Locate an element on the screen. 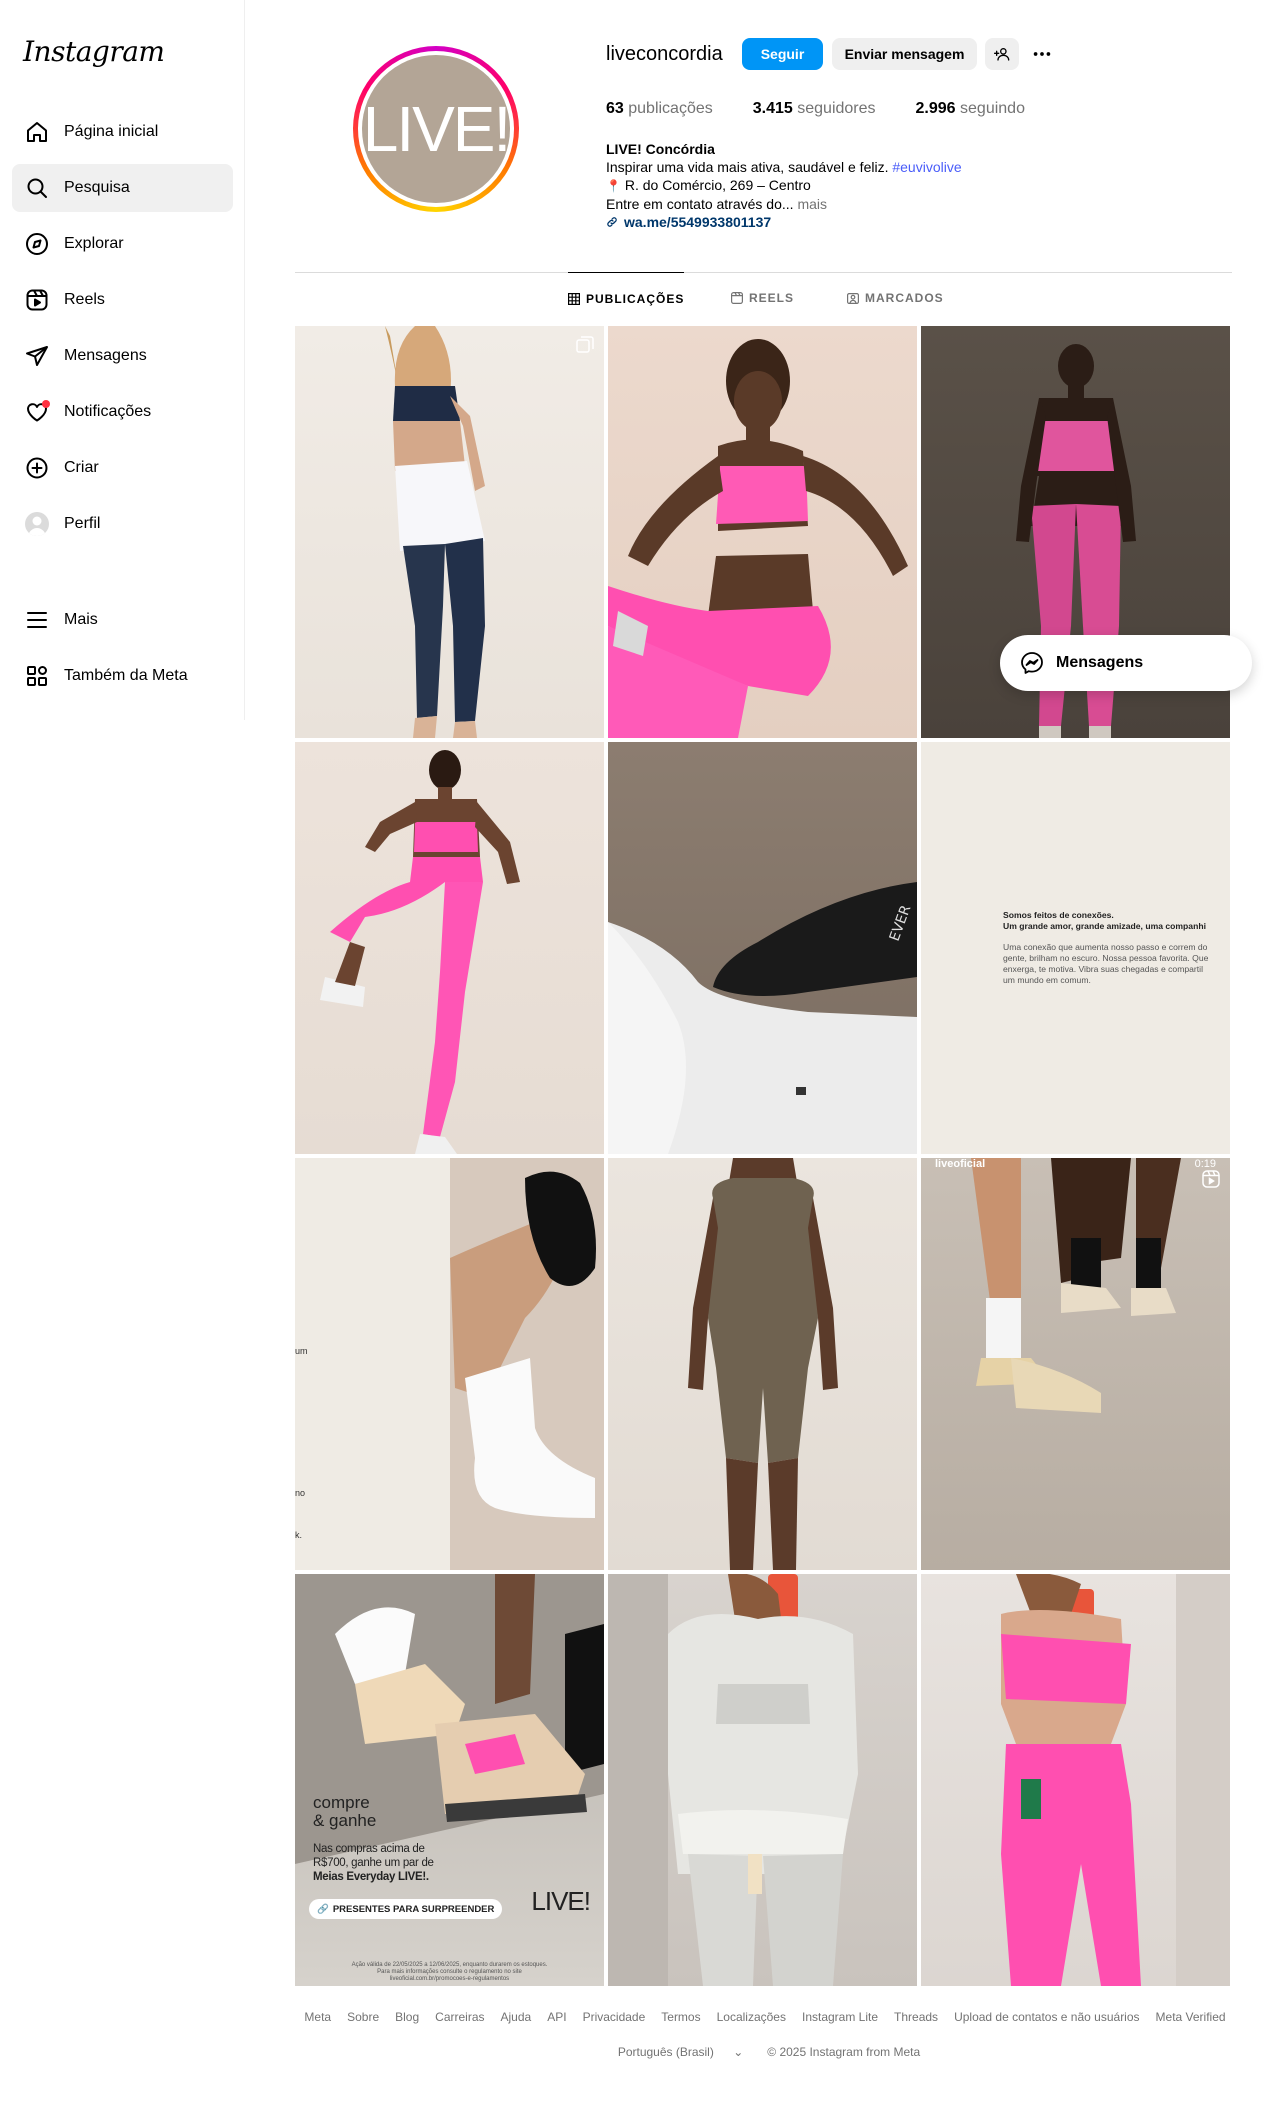 The width and height of the screenshot is (1265, 2117). sidebar-item-home: Página inicial is located at coordinates (122, 132).